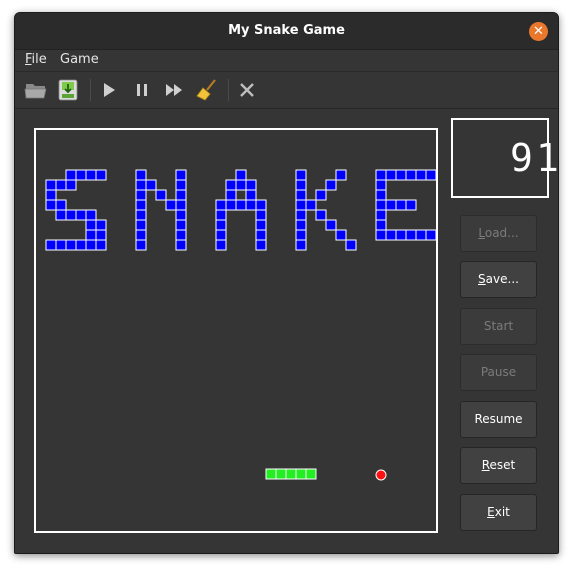 This screenshot has height=569, width=576. I want to click on start-label: Start, so click(498, 326).